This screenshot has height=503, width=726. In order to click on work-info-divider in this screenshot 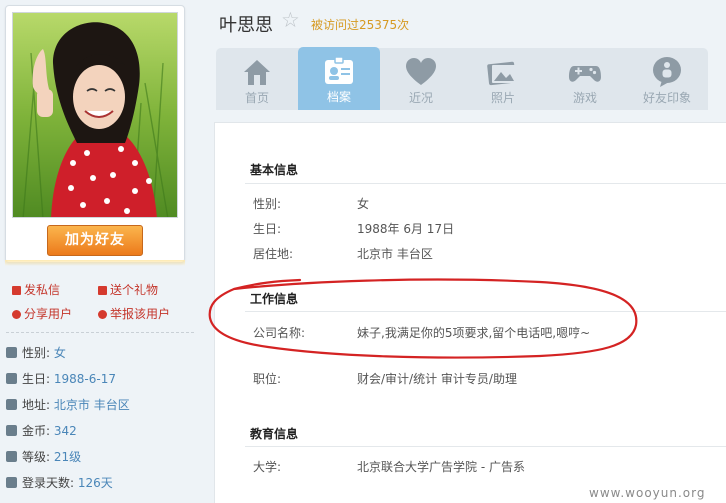, I will do `click(485, 311)`.